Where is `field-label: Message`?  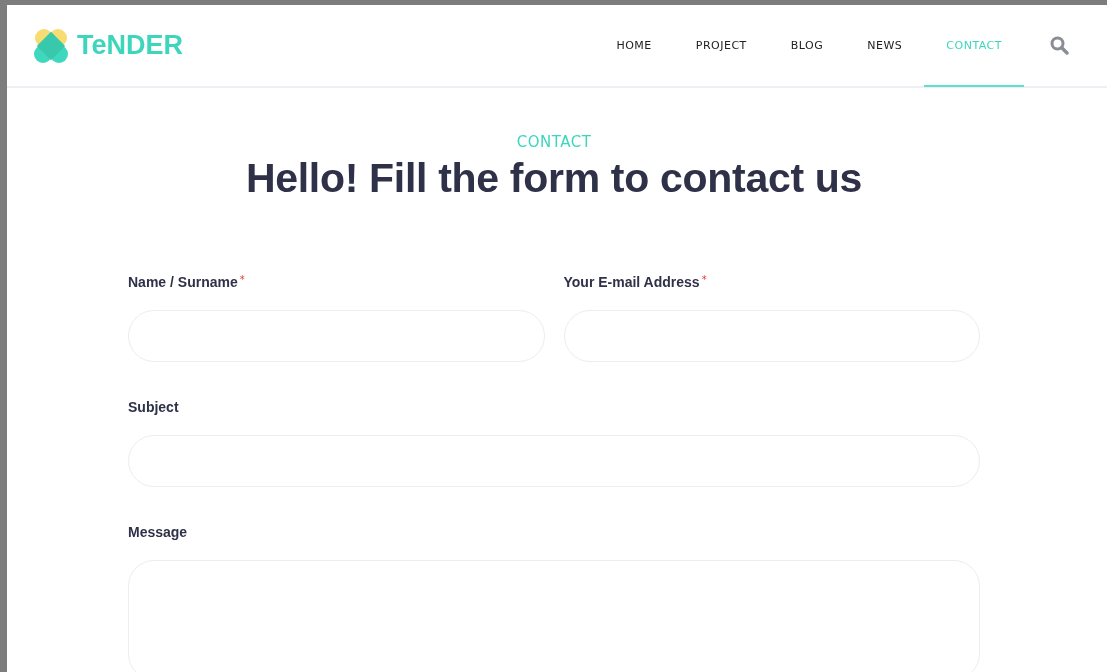 field-label: Message is located at coordinates (158, 532).